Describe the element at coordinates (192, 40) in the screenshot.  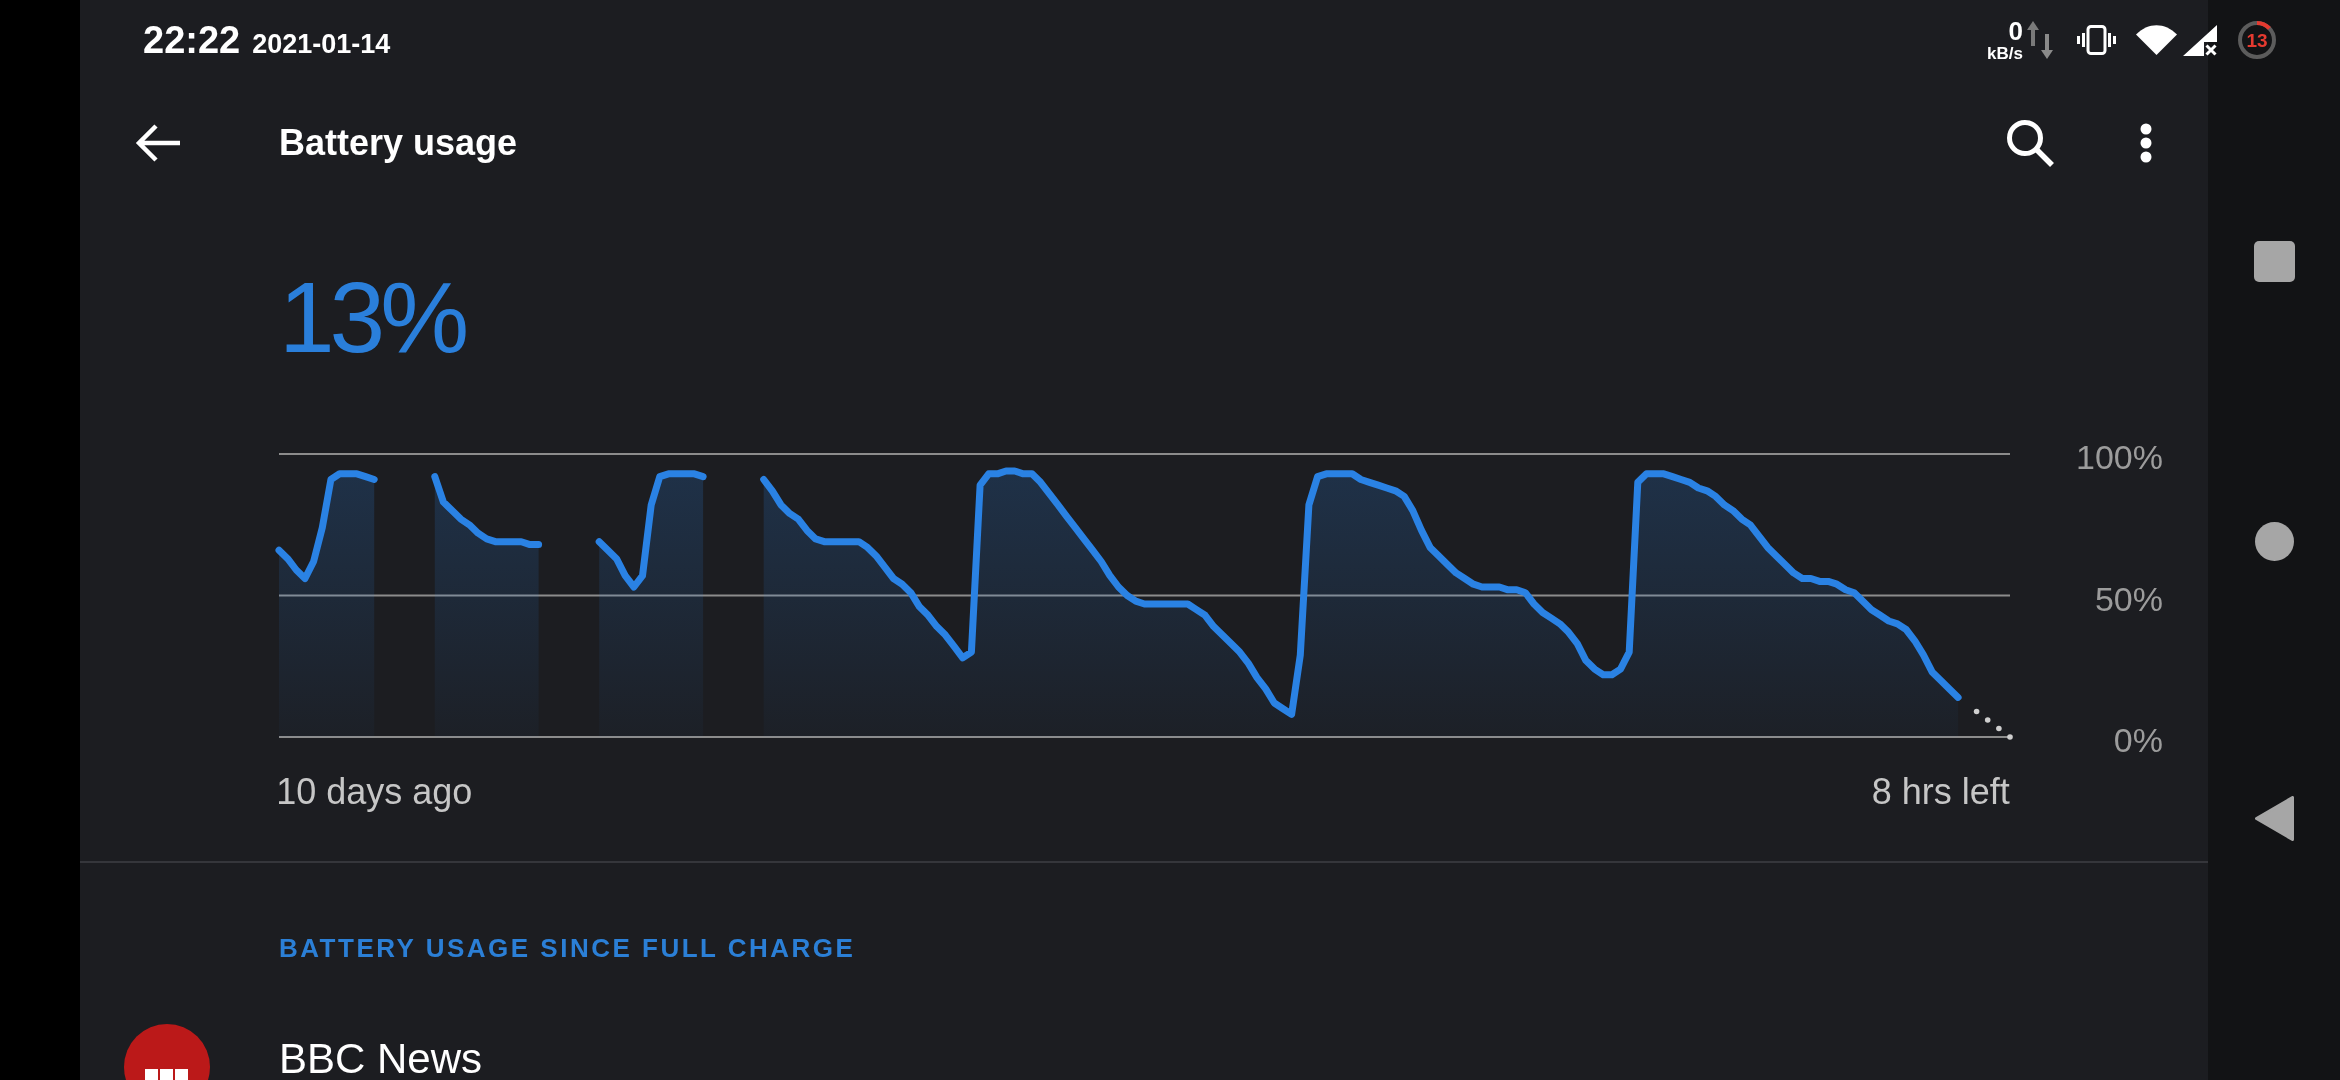
I see `clock-time: 22:22` at that location.